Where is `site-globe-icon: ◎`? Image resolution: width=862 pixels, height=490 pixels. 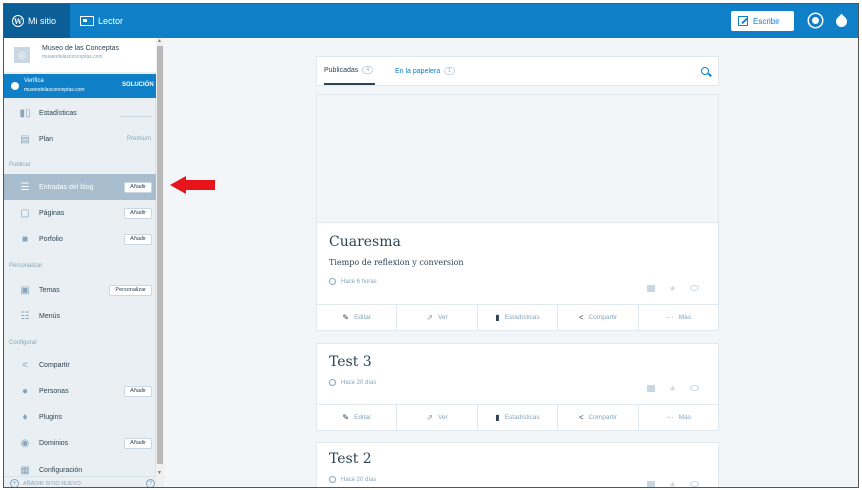 site-globe-icon: ◎ is located at coordinates (22, 55).